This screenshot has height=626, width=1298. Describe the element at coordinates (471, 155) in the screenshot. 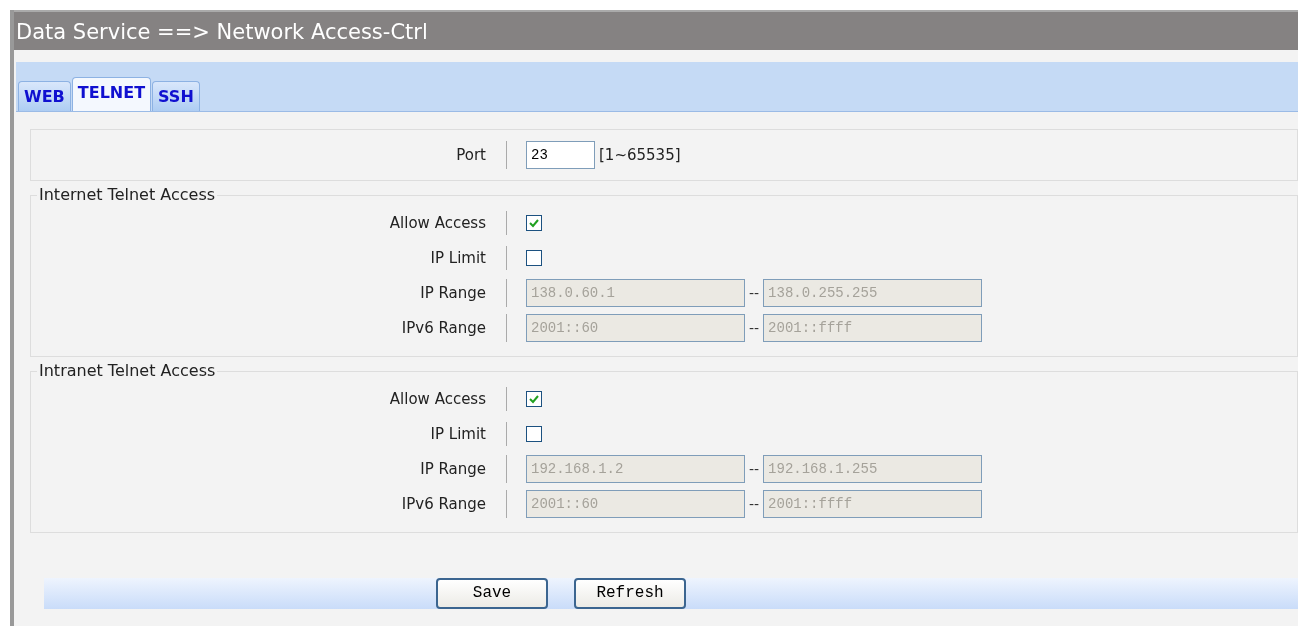

I see `field-label: Port` at that location.